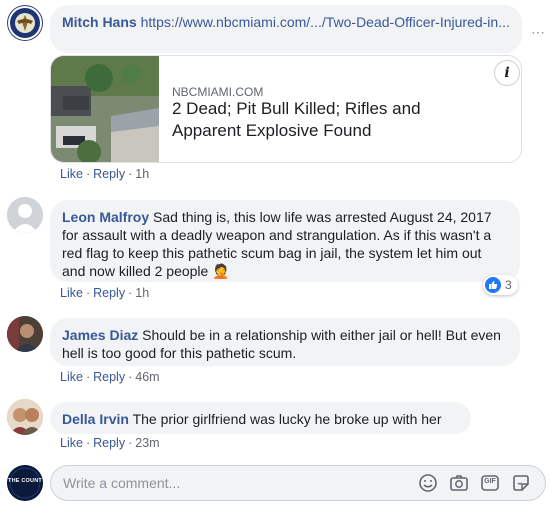  Describe the element at coordinates (147, 443) in the screenshot. I see `timestamp: 23m` at that location.